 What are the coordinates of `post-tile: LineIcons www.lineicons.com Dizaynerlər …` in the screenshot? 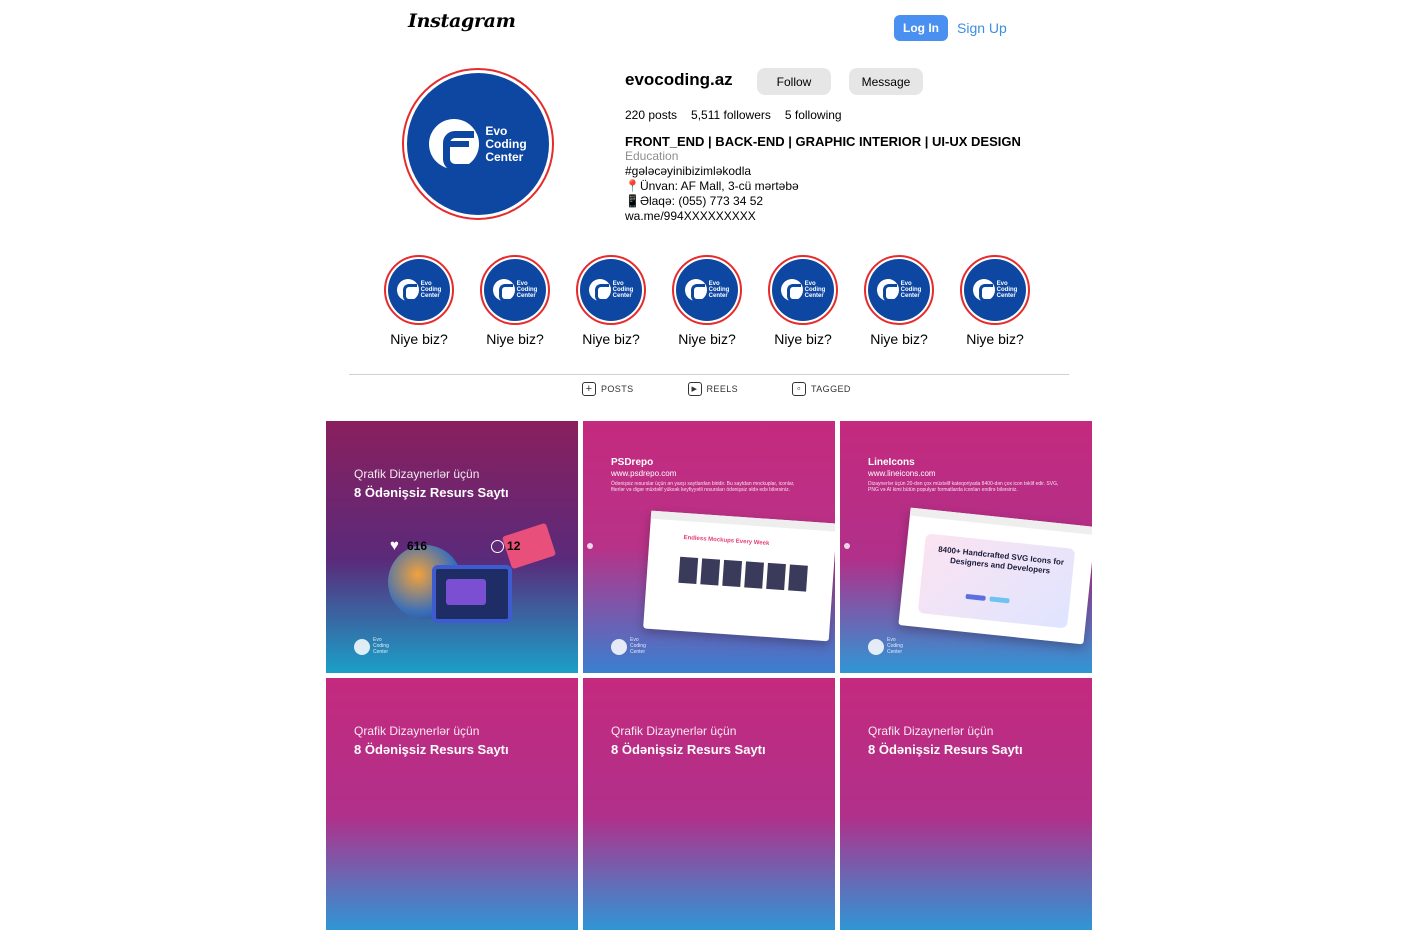 It's located at (966, 547).